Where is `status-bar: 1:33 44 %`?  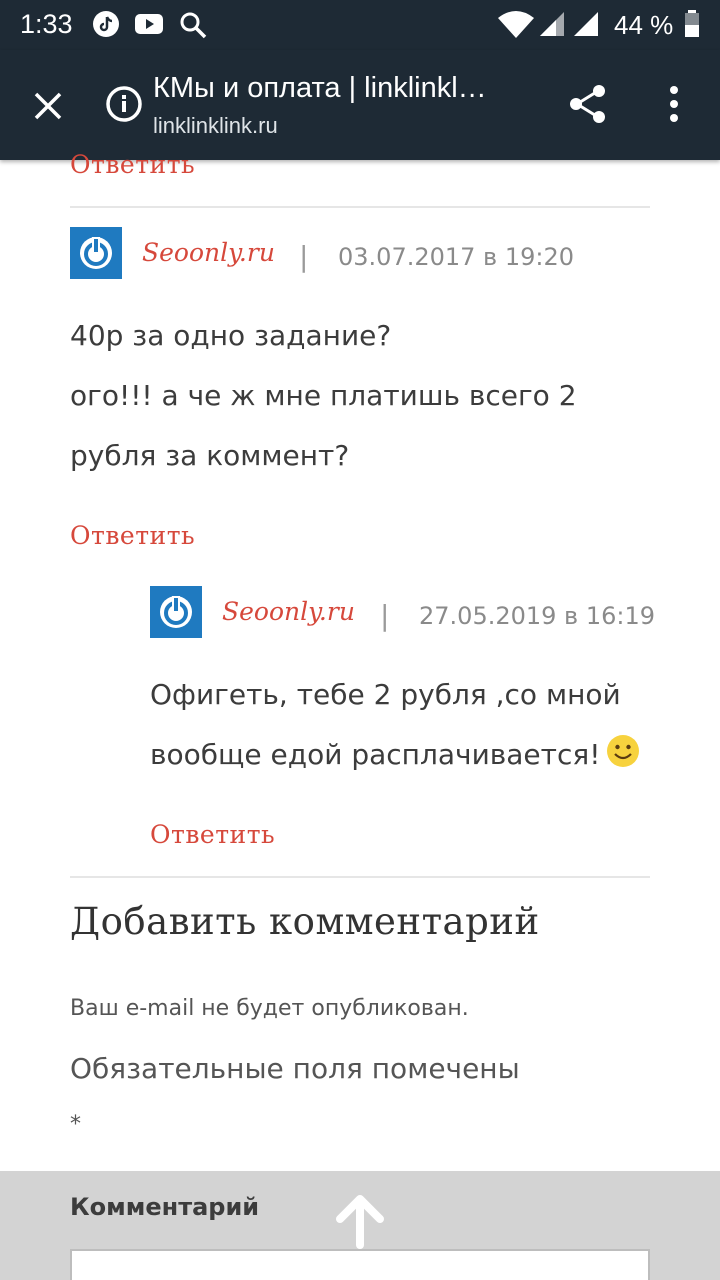 status-bar: 1:33 44 % is located at coordinates (360, 25).